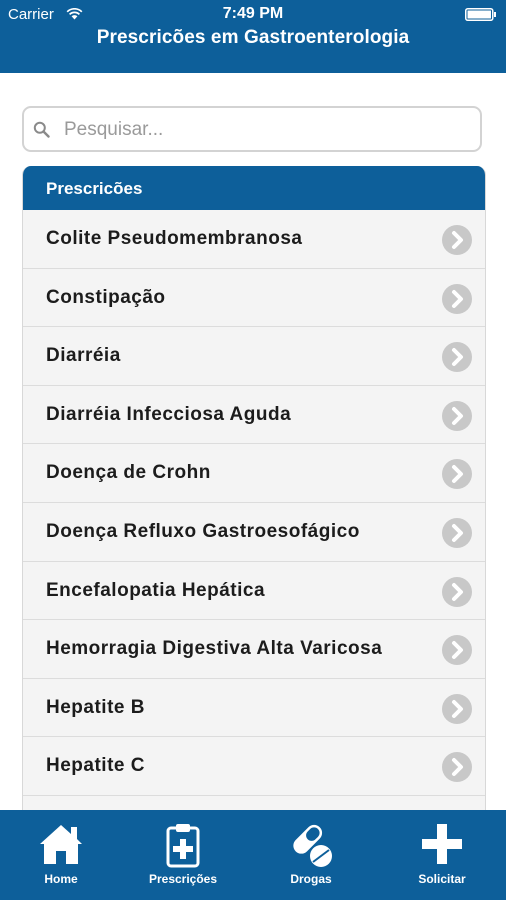  I want to click on pills-icon, so click(312, 845).